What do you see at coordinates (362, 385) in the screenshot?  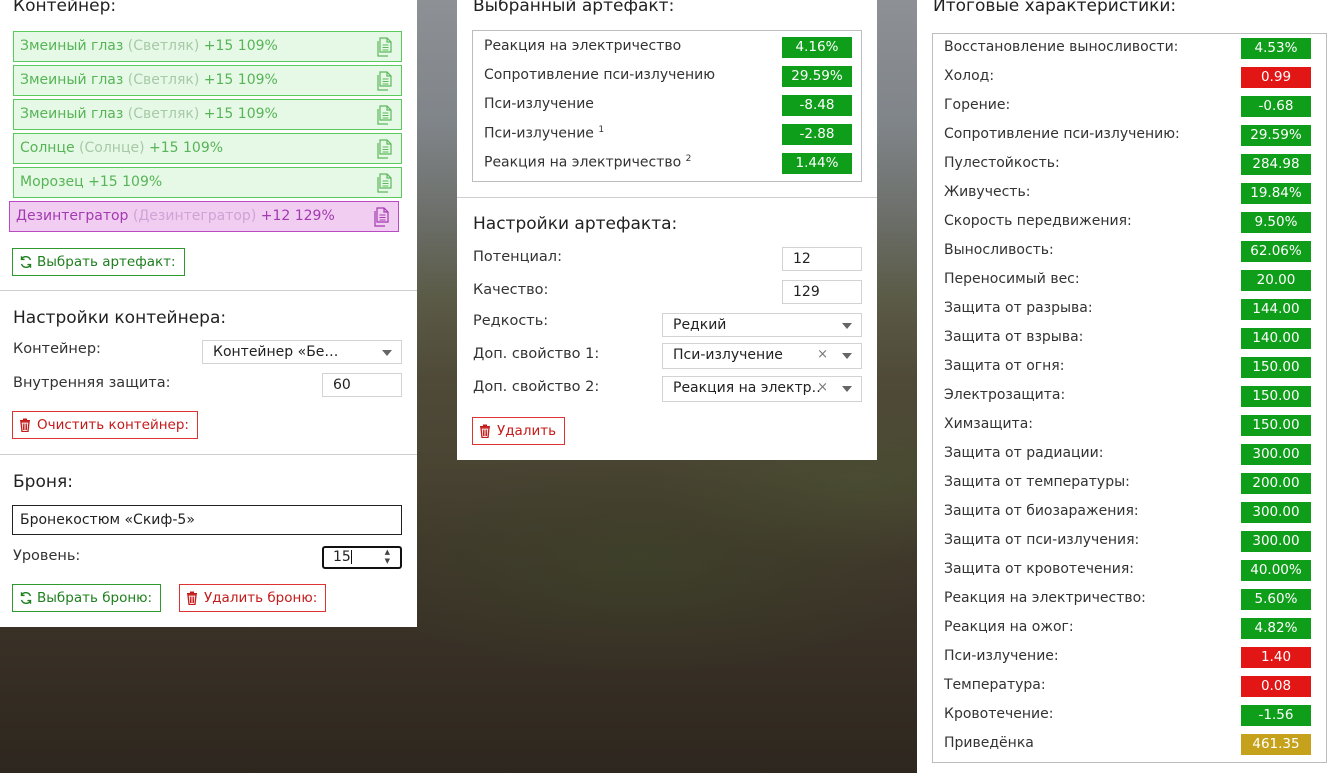 I see `protection-input: 60` at bounding box center [362, 385].